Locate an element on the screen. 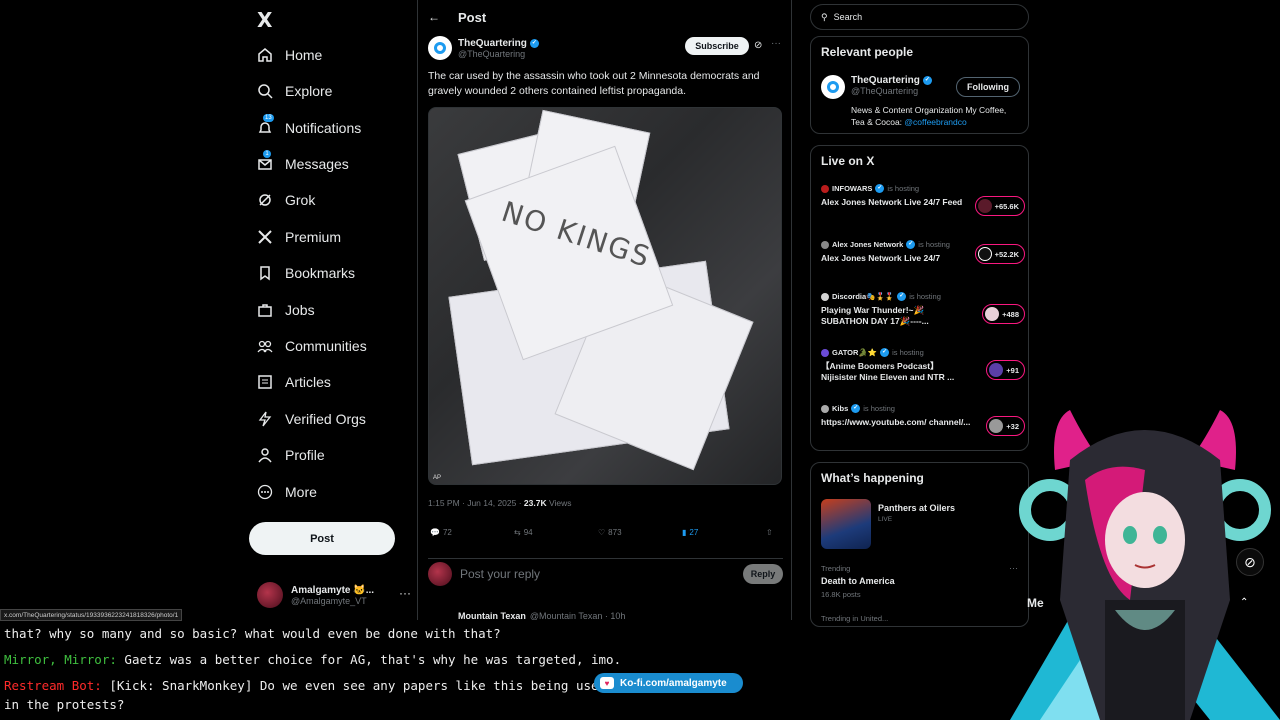  nav-explore: Explore is located at coordinates (294, 91).